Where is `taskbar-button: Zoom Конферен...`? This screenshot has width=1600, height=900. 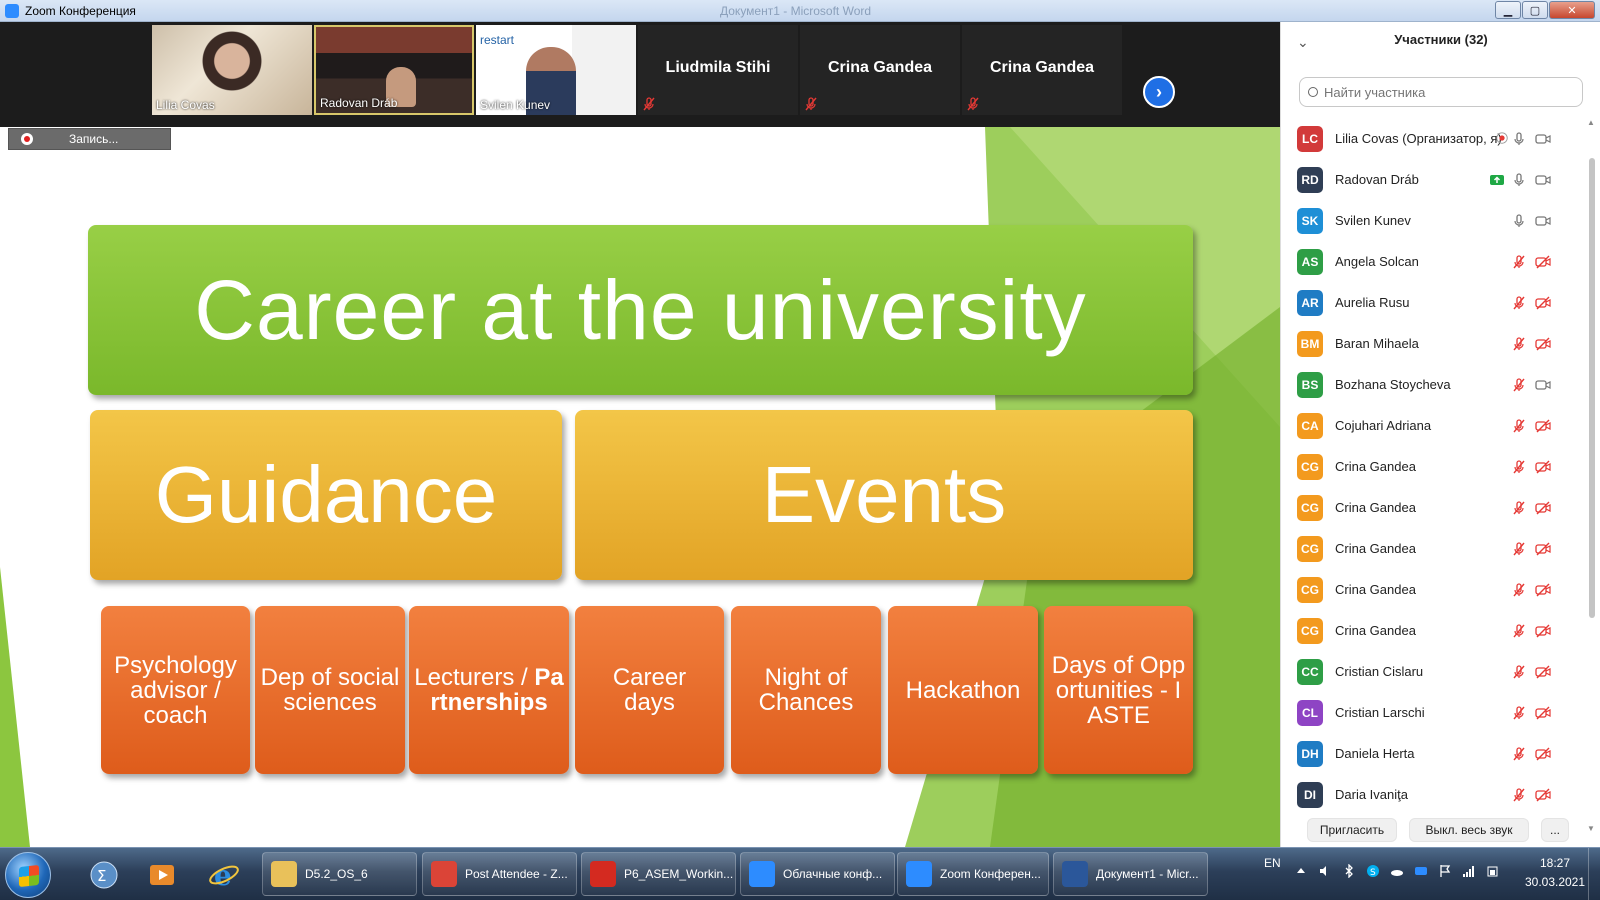 taskbar-button: Zoom Конферен... is located at coordinates (973, 874).